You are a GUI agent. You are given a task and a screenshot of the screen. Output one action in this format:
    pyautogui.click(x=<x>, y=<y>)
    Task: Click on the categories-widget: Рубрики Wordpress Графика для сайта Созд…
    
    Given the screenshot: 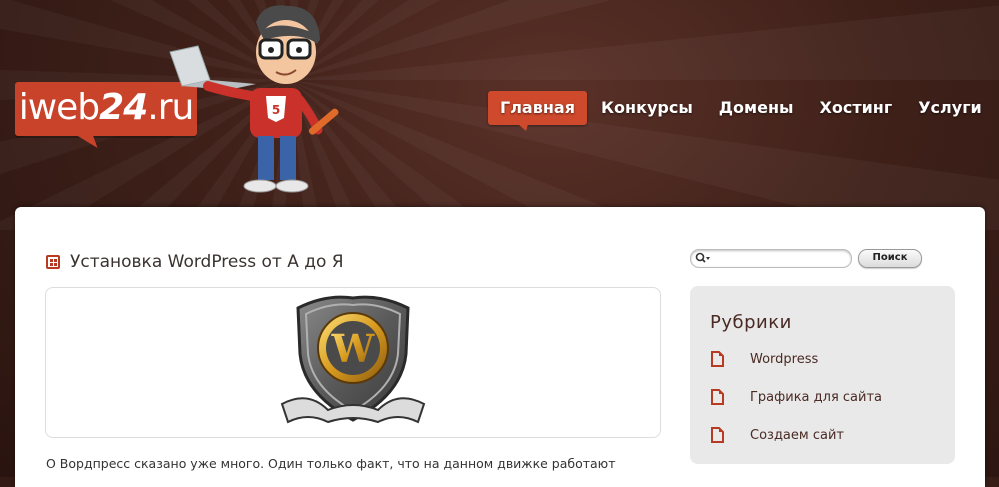 What is the action you would take?
    pyautogui.click(x=822, y=375)
    